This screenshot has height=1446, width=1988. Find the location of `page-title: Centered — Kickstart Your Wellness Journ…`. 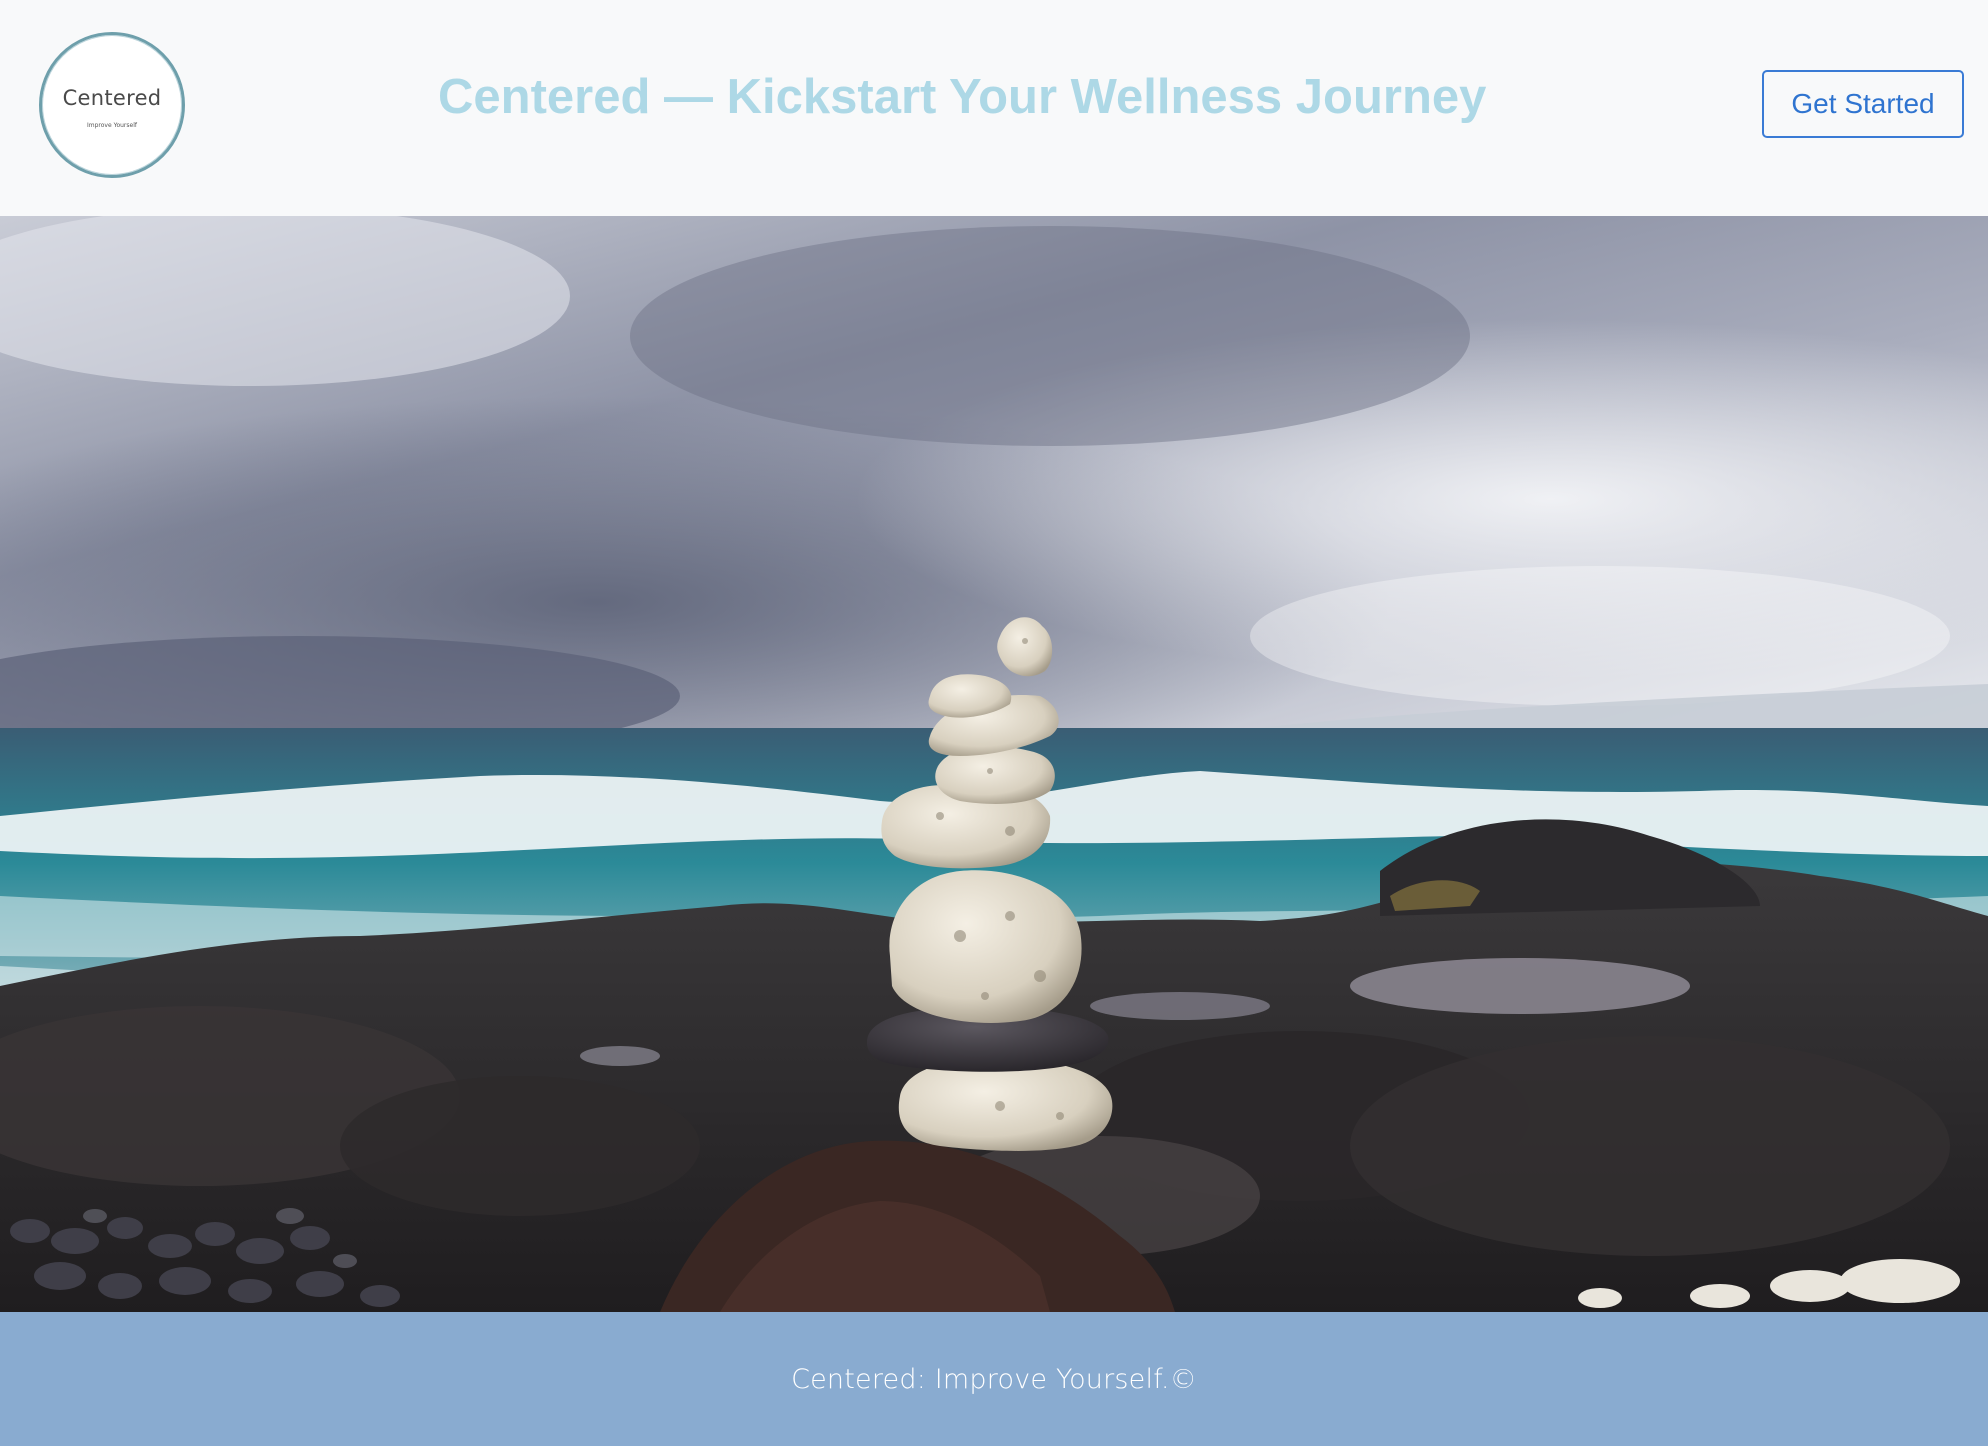

page-title: Centered — Kickstart Your Wellness Journ… is located at coordinates (962, 97).